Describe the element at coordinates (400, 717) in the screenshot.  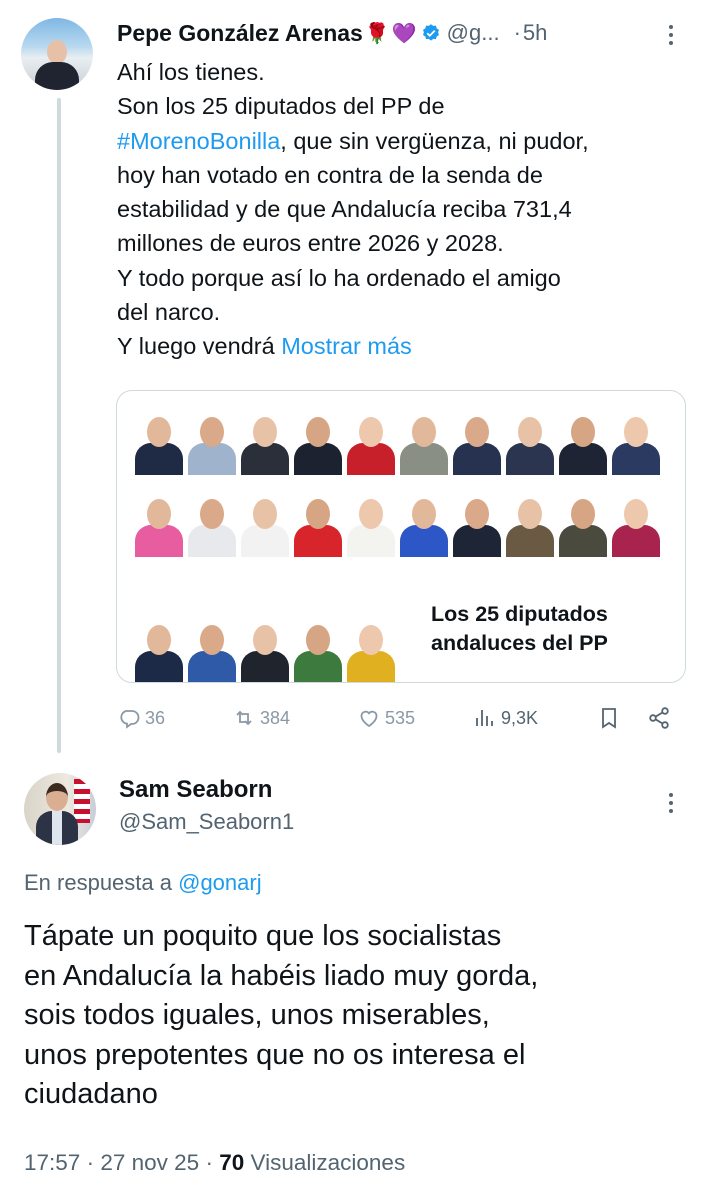
I see `like-count: 535` at that location.